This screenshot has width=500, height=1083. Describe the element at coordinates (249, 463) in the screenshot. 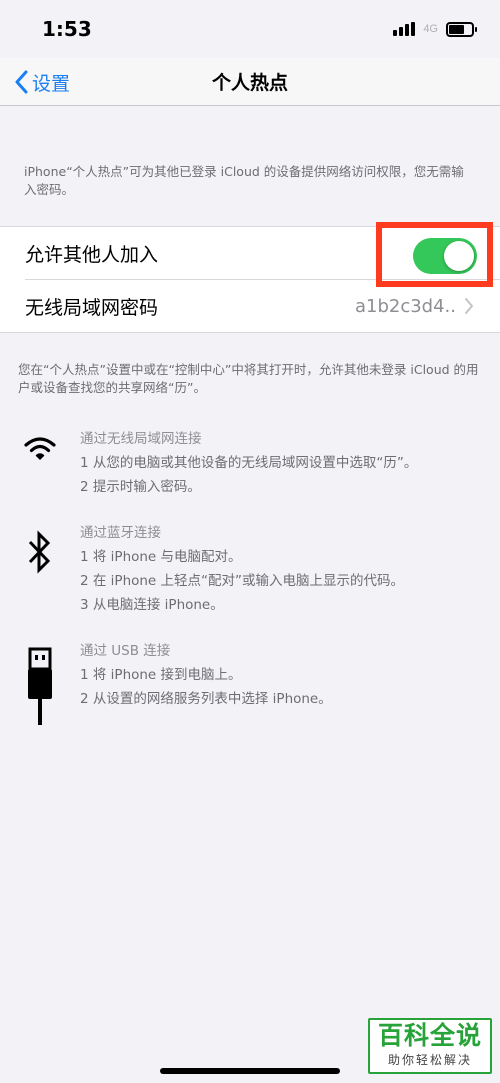

I see `method-step: 1 从您的电脑或其他设备的无线局域网设置中选取“历”。` at that location.